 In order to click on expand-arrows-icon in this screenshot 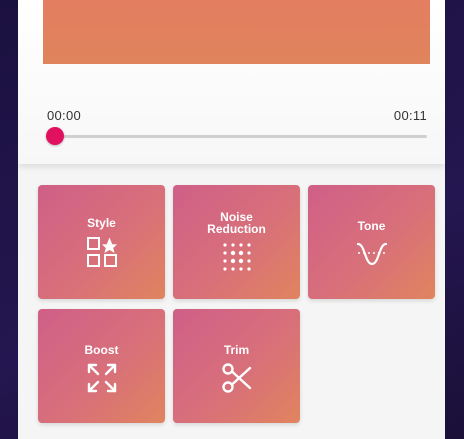, I will do `click(101, 378)`.